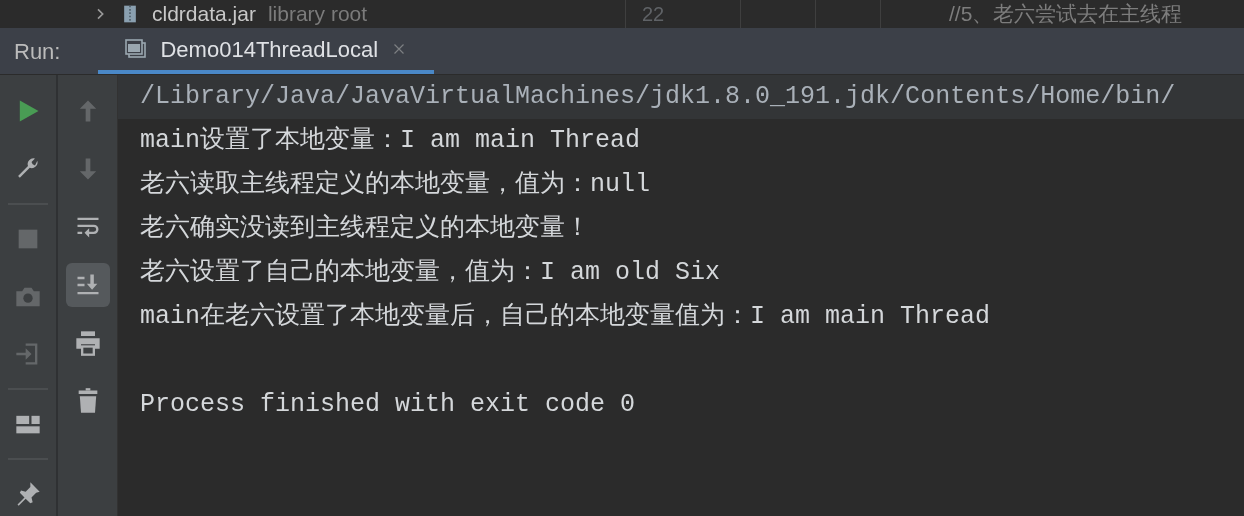 The height and width of the screenshot is (516, 1244). What do you see at coordinates (269, 49) in the screenshot?
I see `tab-label: Demo014ThreadLocal` at bounding box center [269, 49].